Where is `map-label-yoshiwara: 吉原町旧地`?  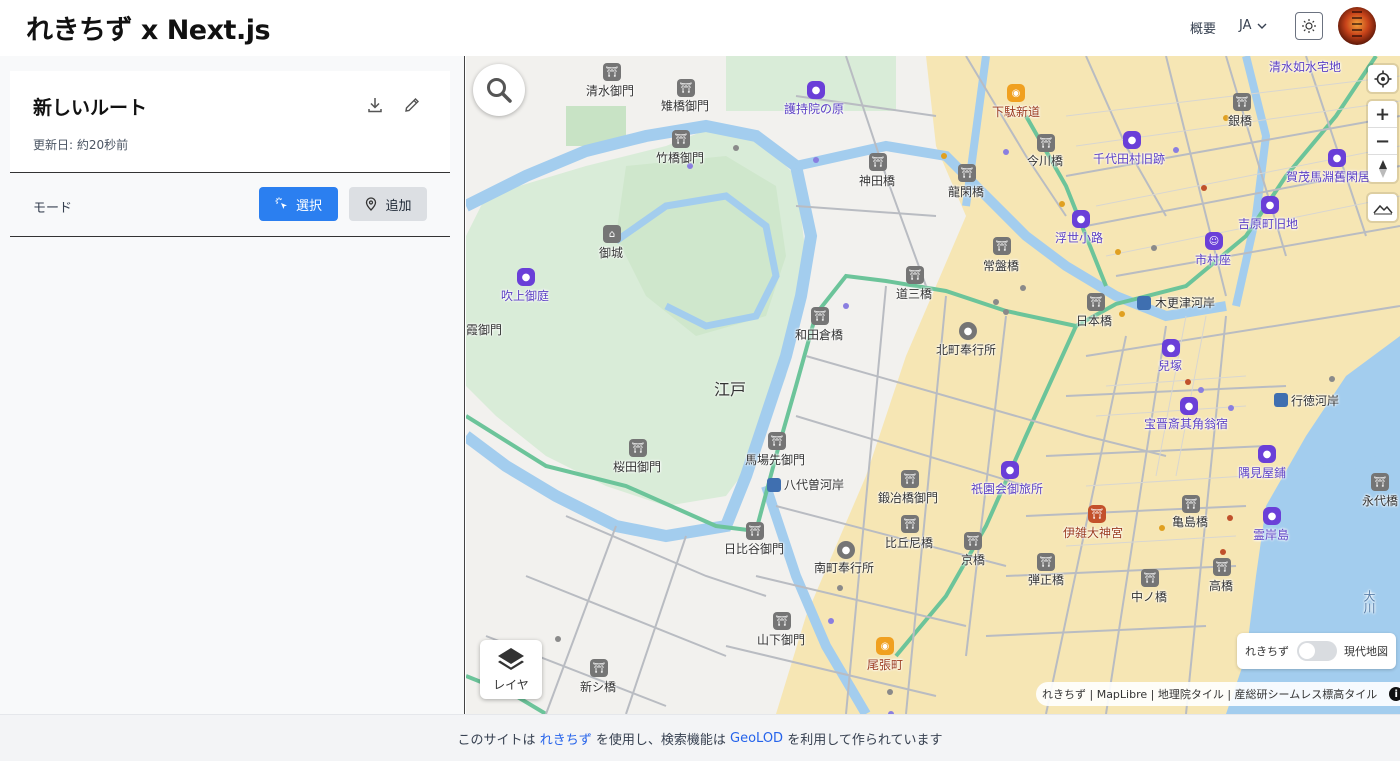
map-label-yoshiwara: 吉原町旧地 is located at coordinates (1268, 223).